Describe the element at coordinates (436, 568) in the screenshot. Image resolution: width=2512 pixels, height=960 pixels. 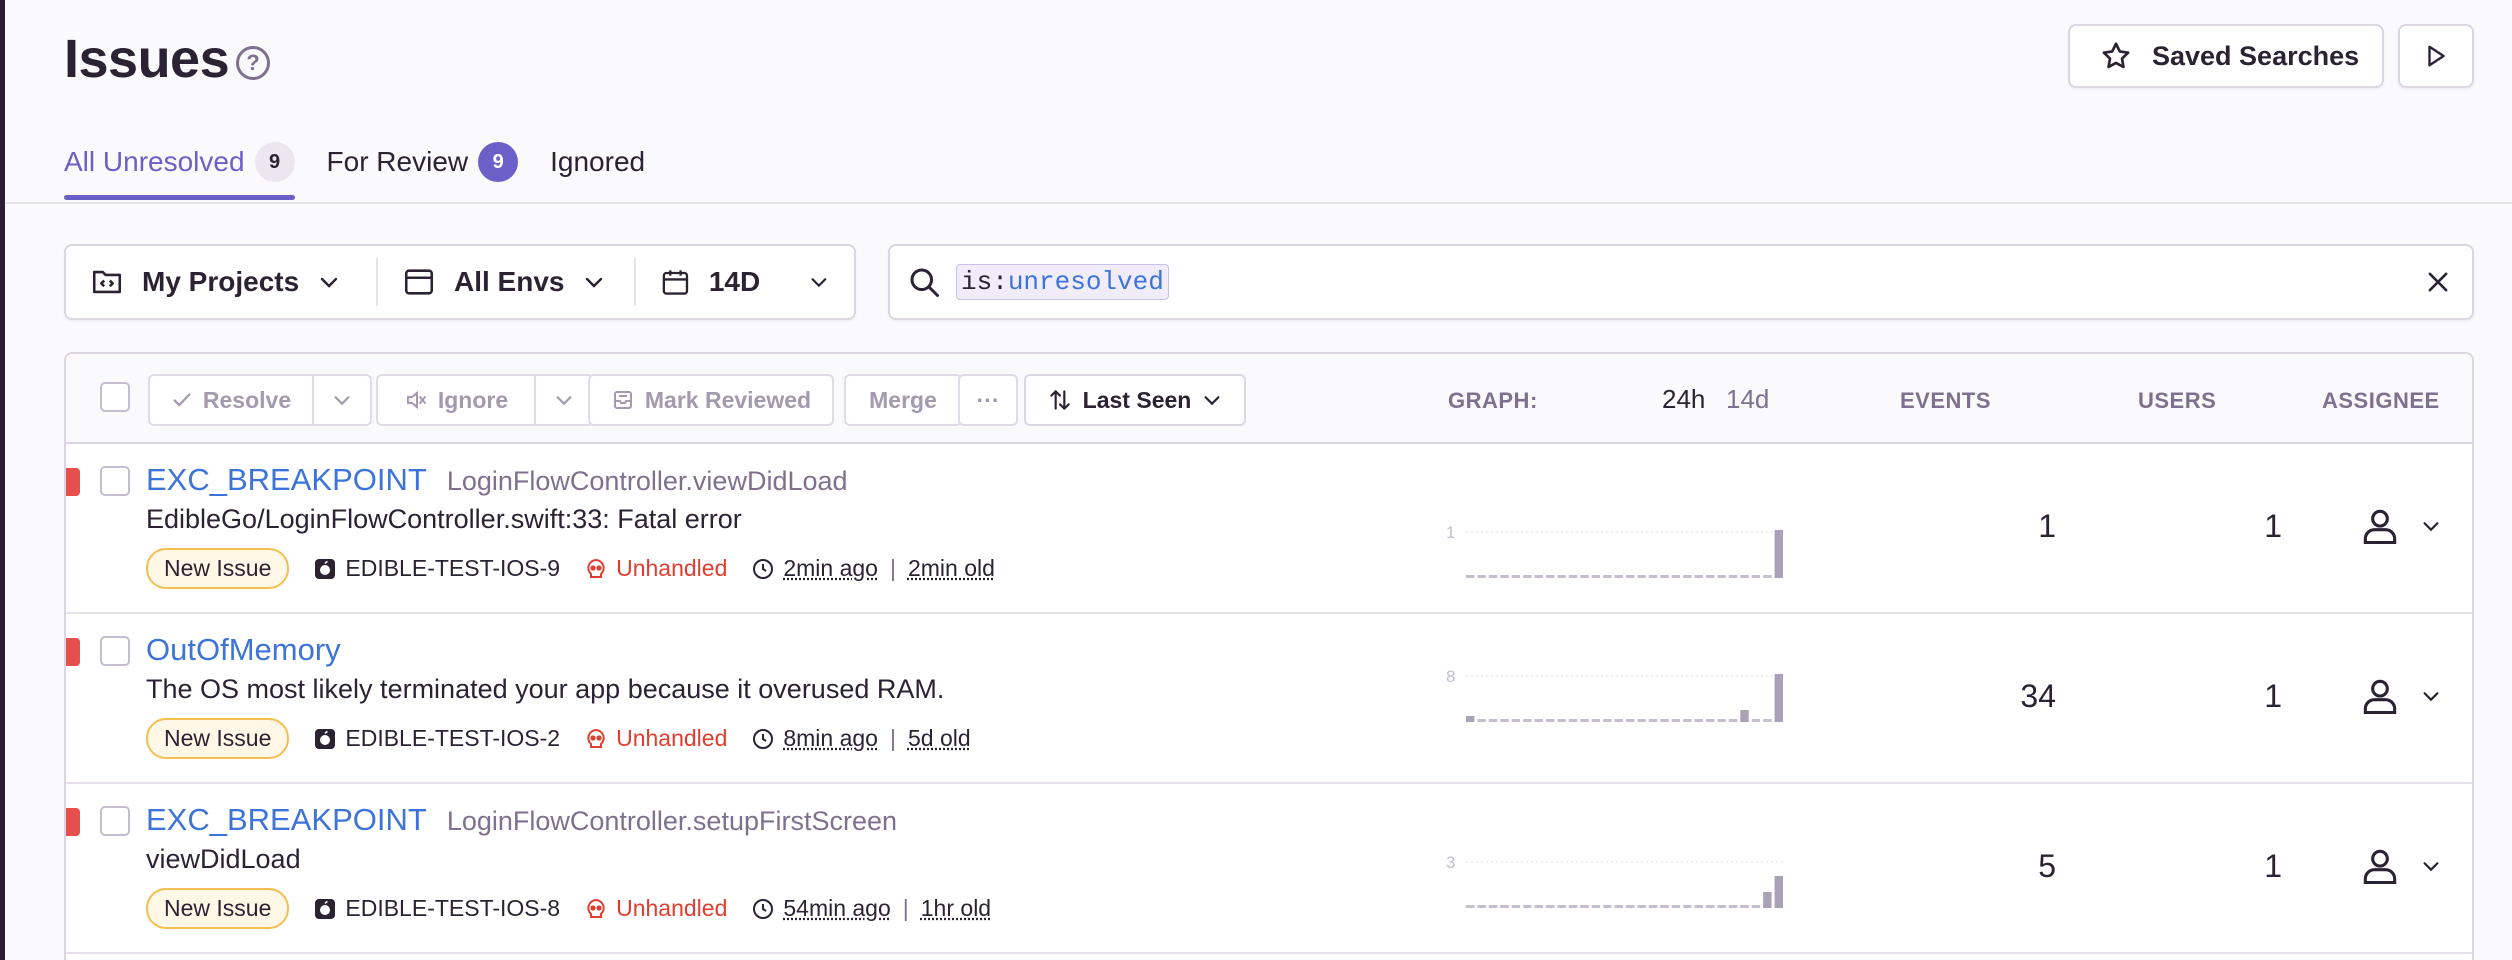
I see `project-tag: EDIBLE-TEST-IOS-9` at that location.